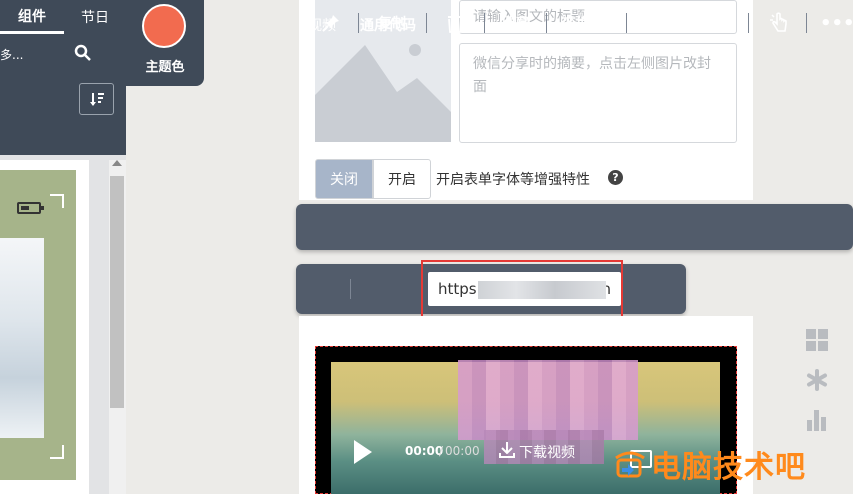 The image size is (853, 494). I want to click on delete-button, so click(455, 23).